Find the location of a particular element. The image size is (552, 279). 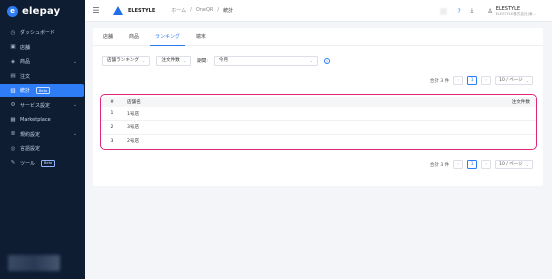

sidebar-item-order: ▤ 注文 is located at coordinates (42, 76).